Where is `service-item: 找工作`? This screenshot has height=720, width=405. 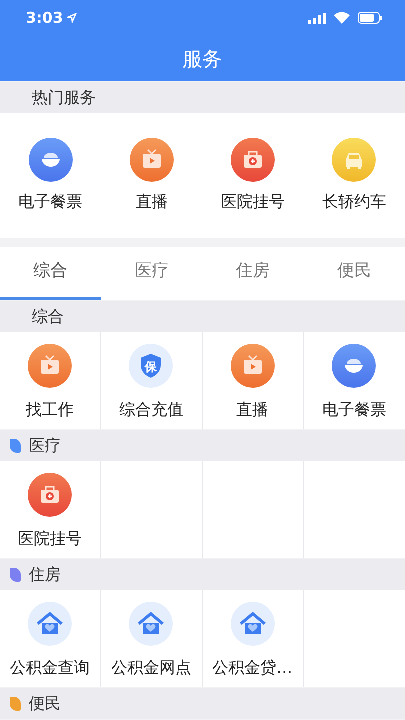 service-item: 找工作 is located at coordinates (51, 380).